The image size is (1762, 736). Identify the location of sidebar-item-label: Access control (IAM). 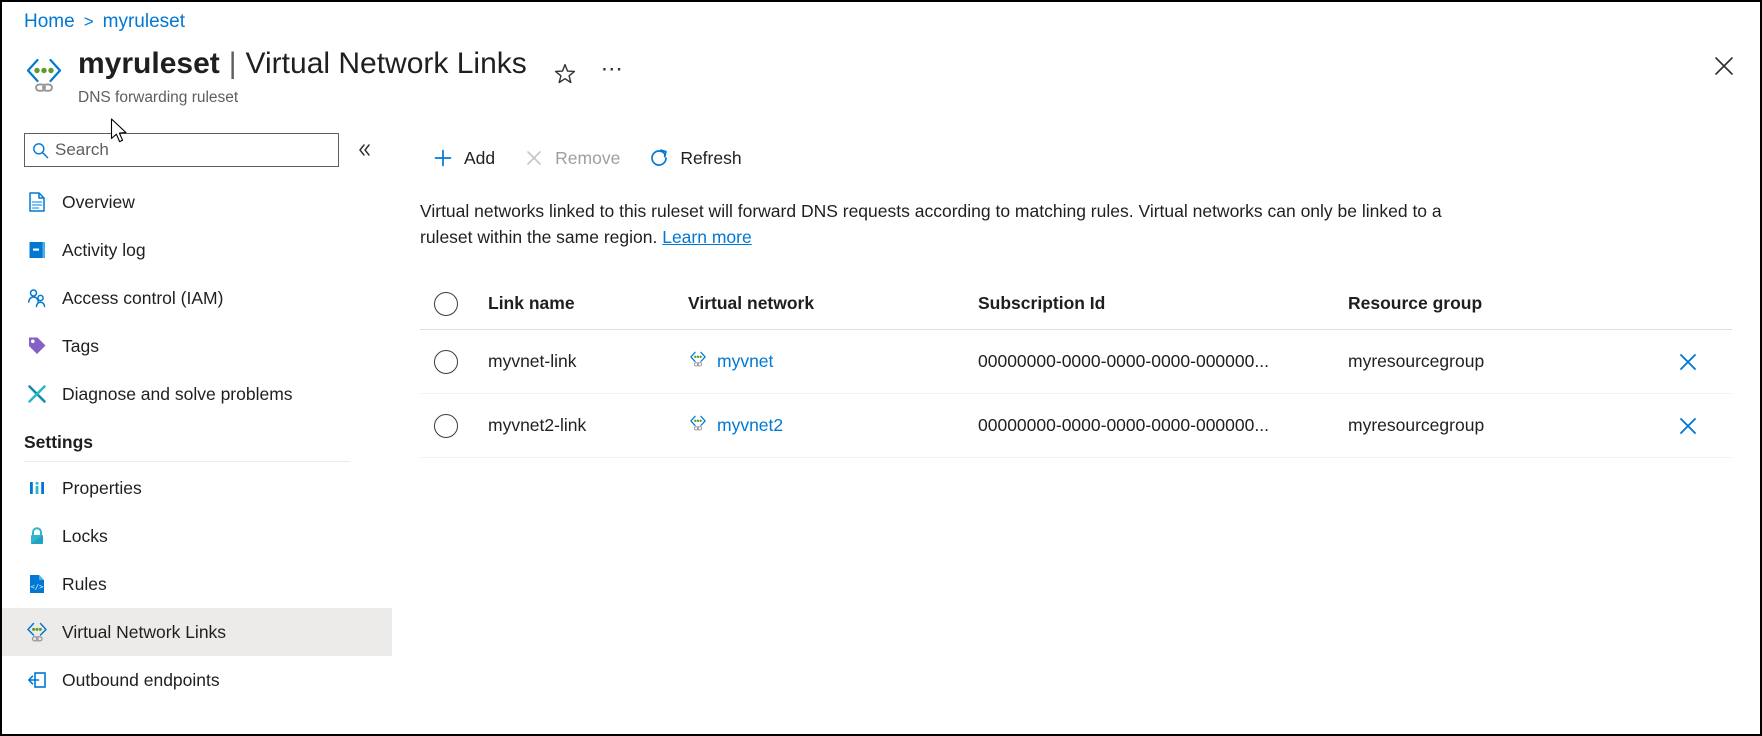
(143, 297).